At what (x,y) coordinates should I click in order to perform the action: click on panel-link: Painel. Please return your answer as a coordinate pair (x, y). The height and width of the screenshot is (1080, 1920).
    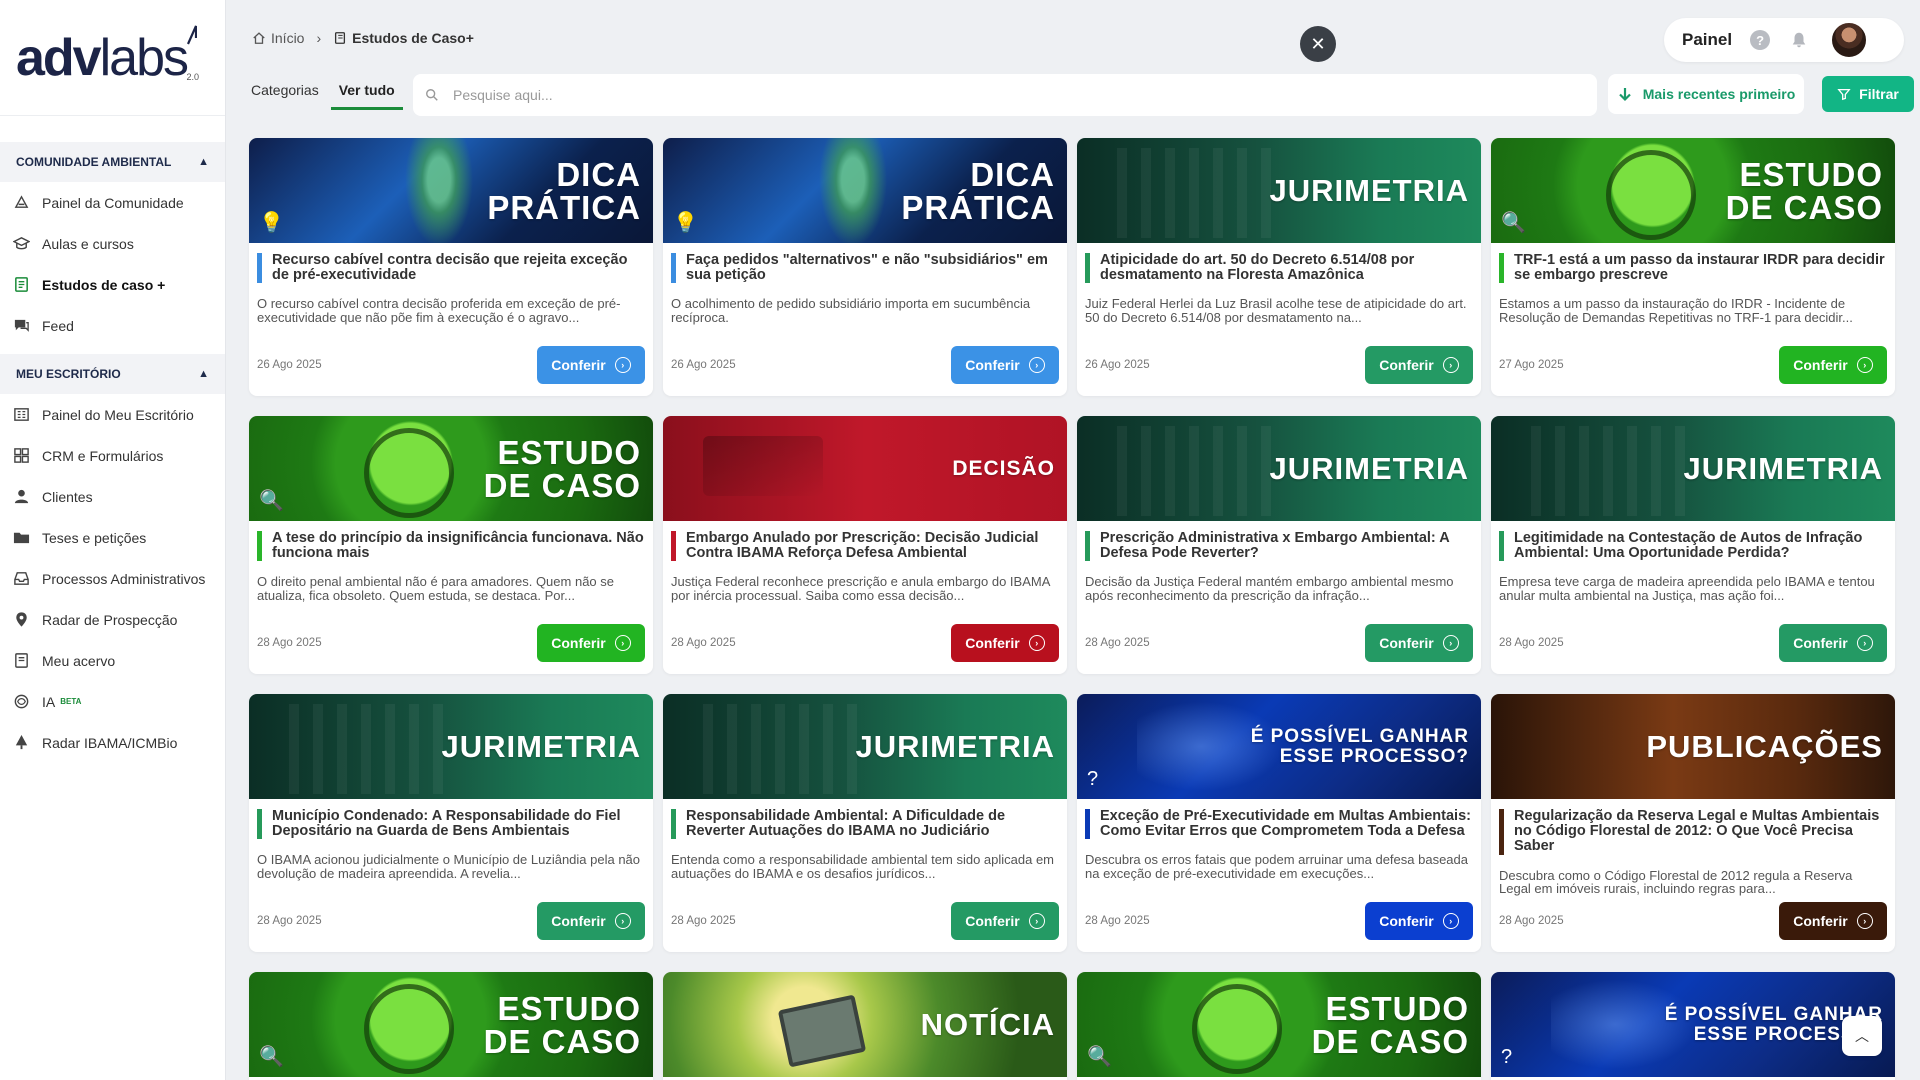
    Looking at the image, I should click on (1707, 40).